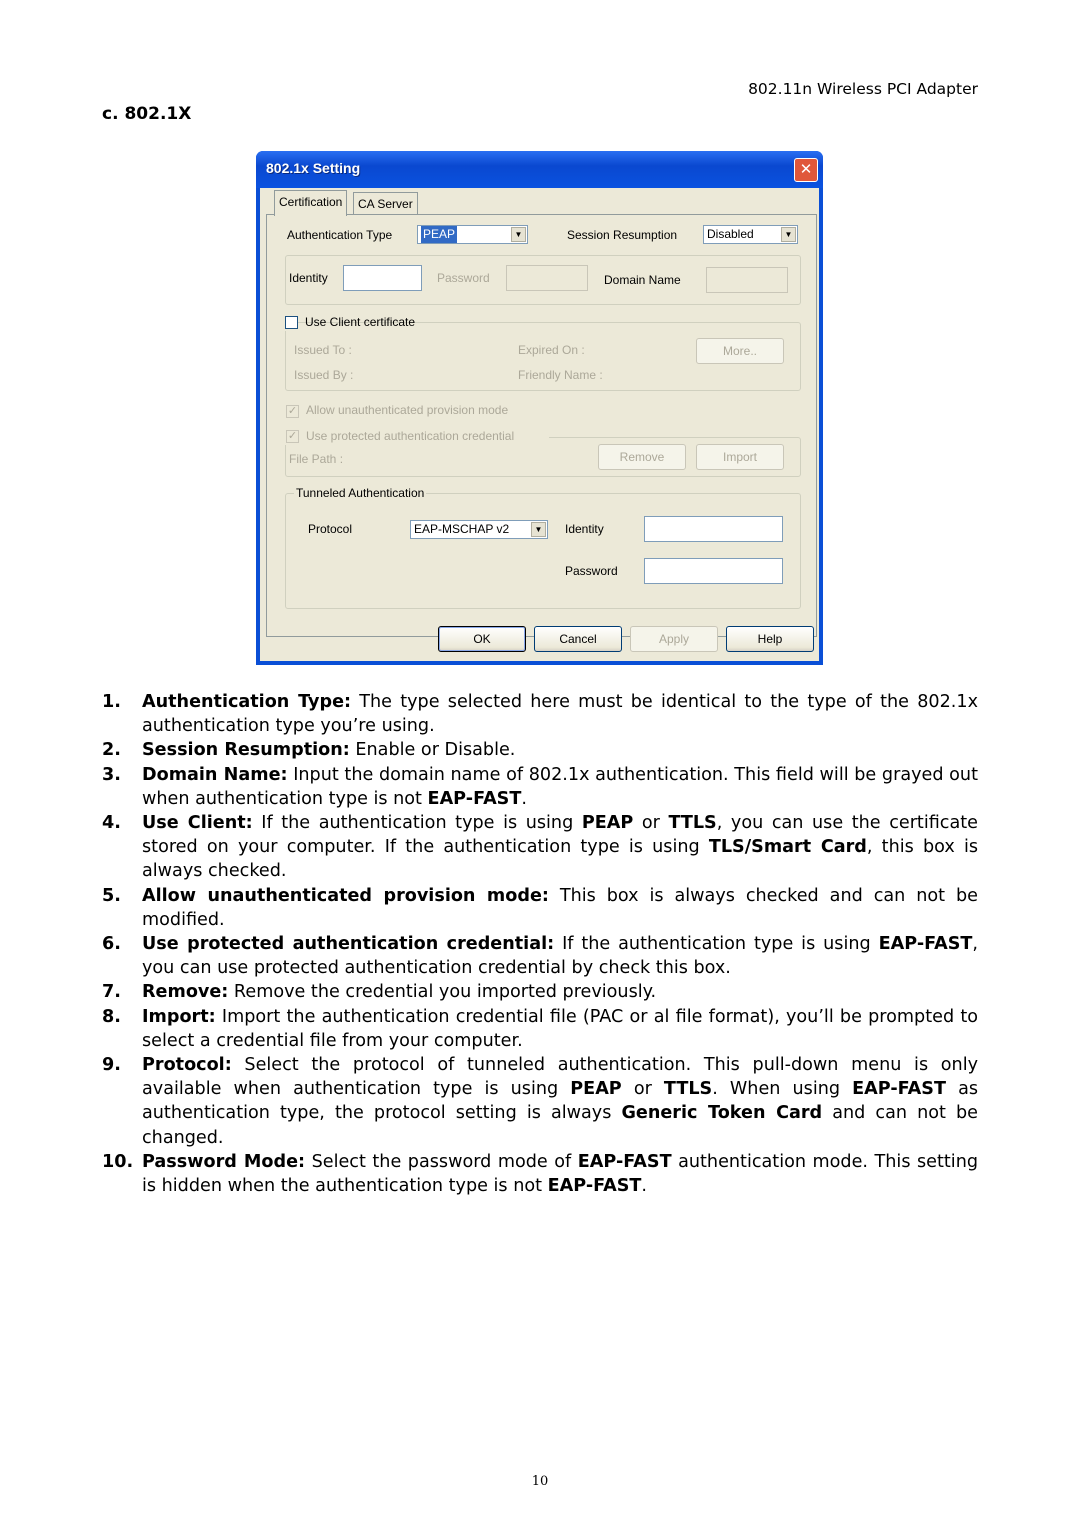  Describe the element at coordinates (360, 322) in the screenshot. I see `use-client-cert-label: Use Client certificate` at that location.